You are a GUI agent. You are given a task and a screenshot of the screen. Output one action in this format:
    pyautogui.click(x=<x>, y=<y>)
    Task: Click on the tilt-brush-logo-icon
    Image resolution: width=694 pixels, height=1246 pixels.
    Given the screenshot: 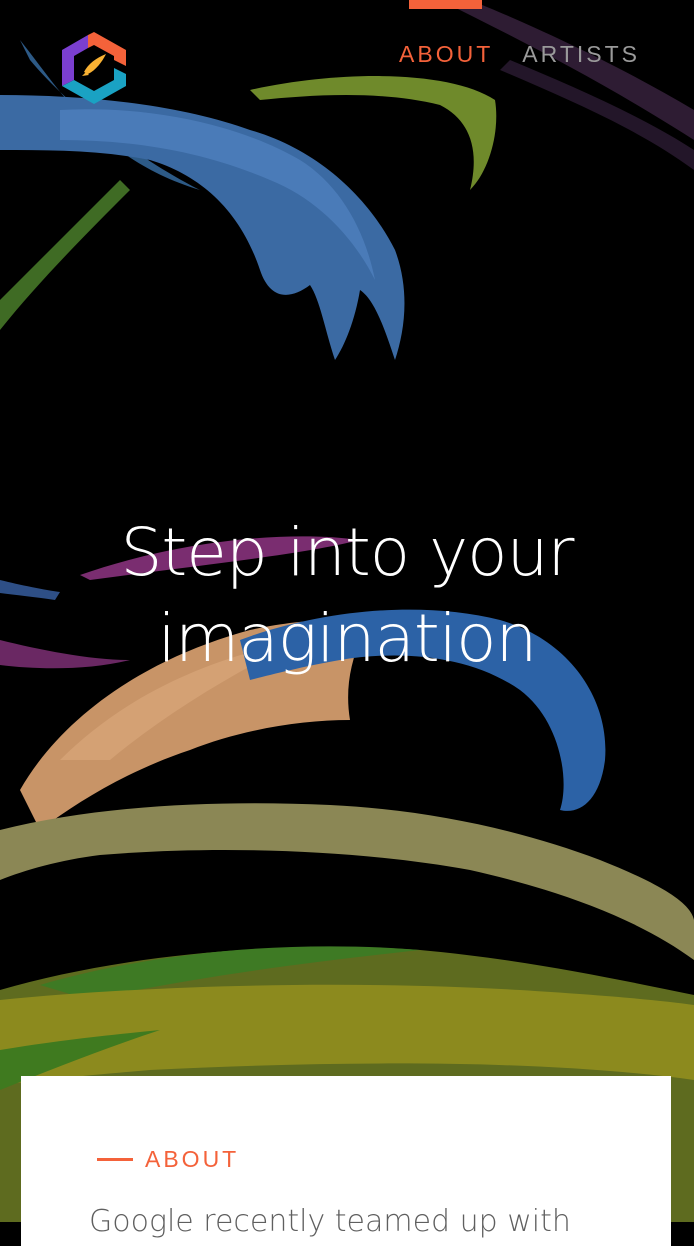 What is the action you would take?
    pyautogui.click(x=94, y=67)
    